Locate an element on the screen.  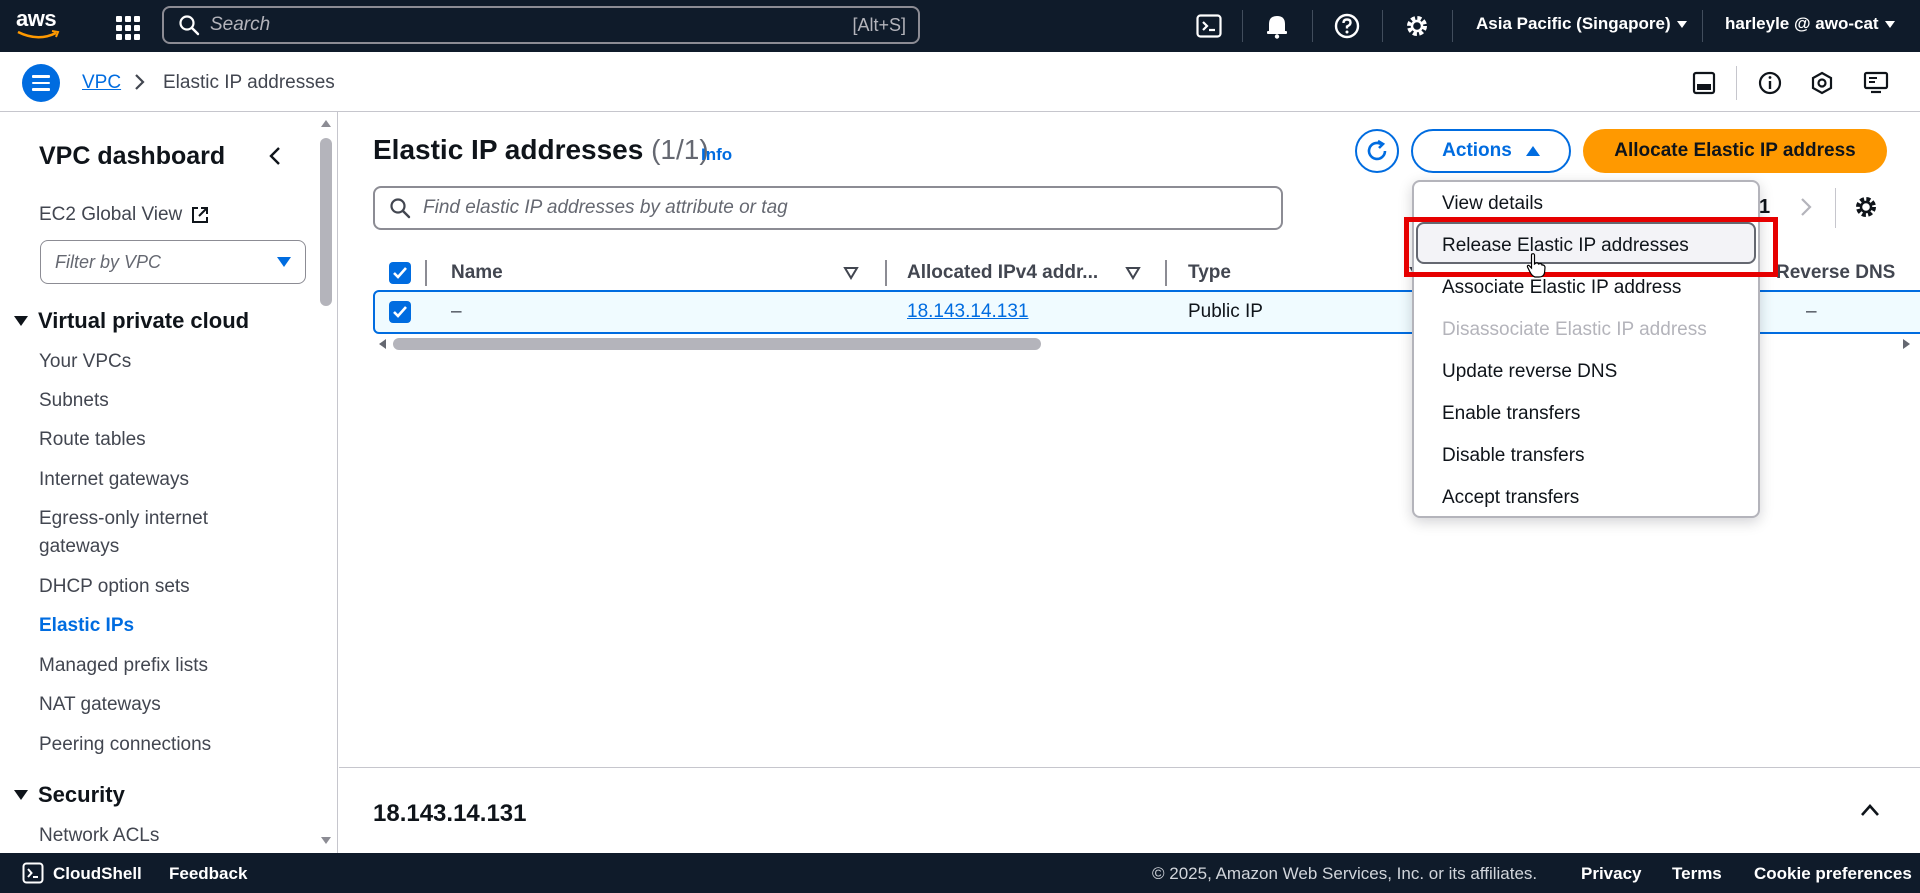
hamburger-icon is located at coordinates (41, 83).